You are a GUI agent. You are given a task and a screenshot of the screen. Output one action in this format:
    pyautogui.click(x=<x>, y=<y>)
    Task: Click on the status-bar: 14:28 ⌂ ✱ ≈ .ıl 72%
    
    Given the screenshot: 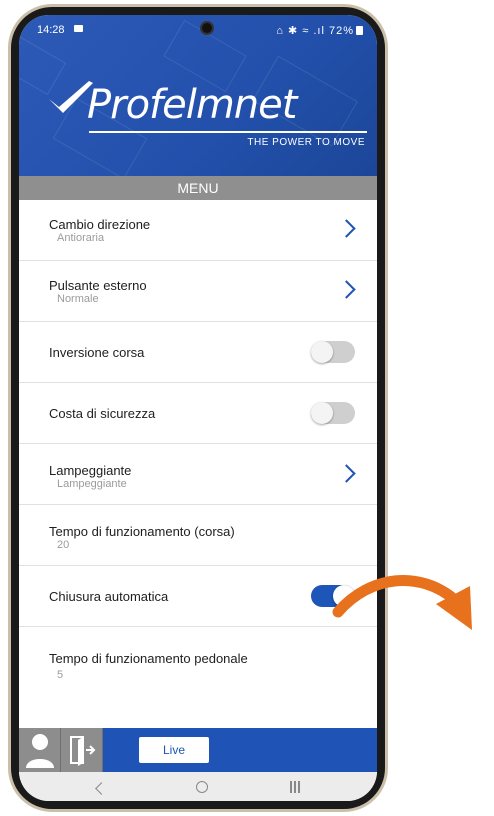 What is the action you would take?
    pyautogui.click(x=198, y=28)
    